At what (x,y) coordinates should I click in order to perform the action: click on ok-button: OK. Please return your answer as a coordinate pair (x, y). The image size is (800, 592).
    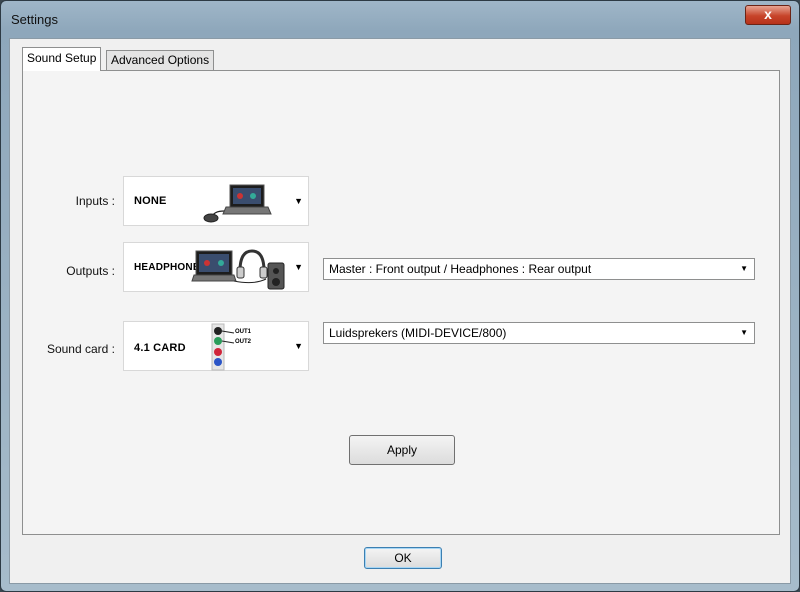
    Looking at the image, I should click on (403, 558).